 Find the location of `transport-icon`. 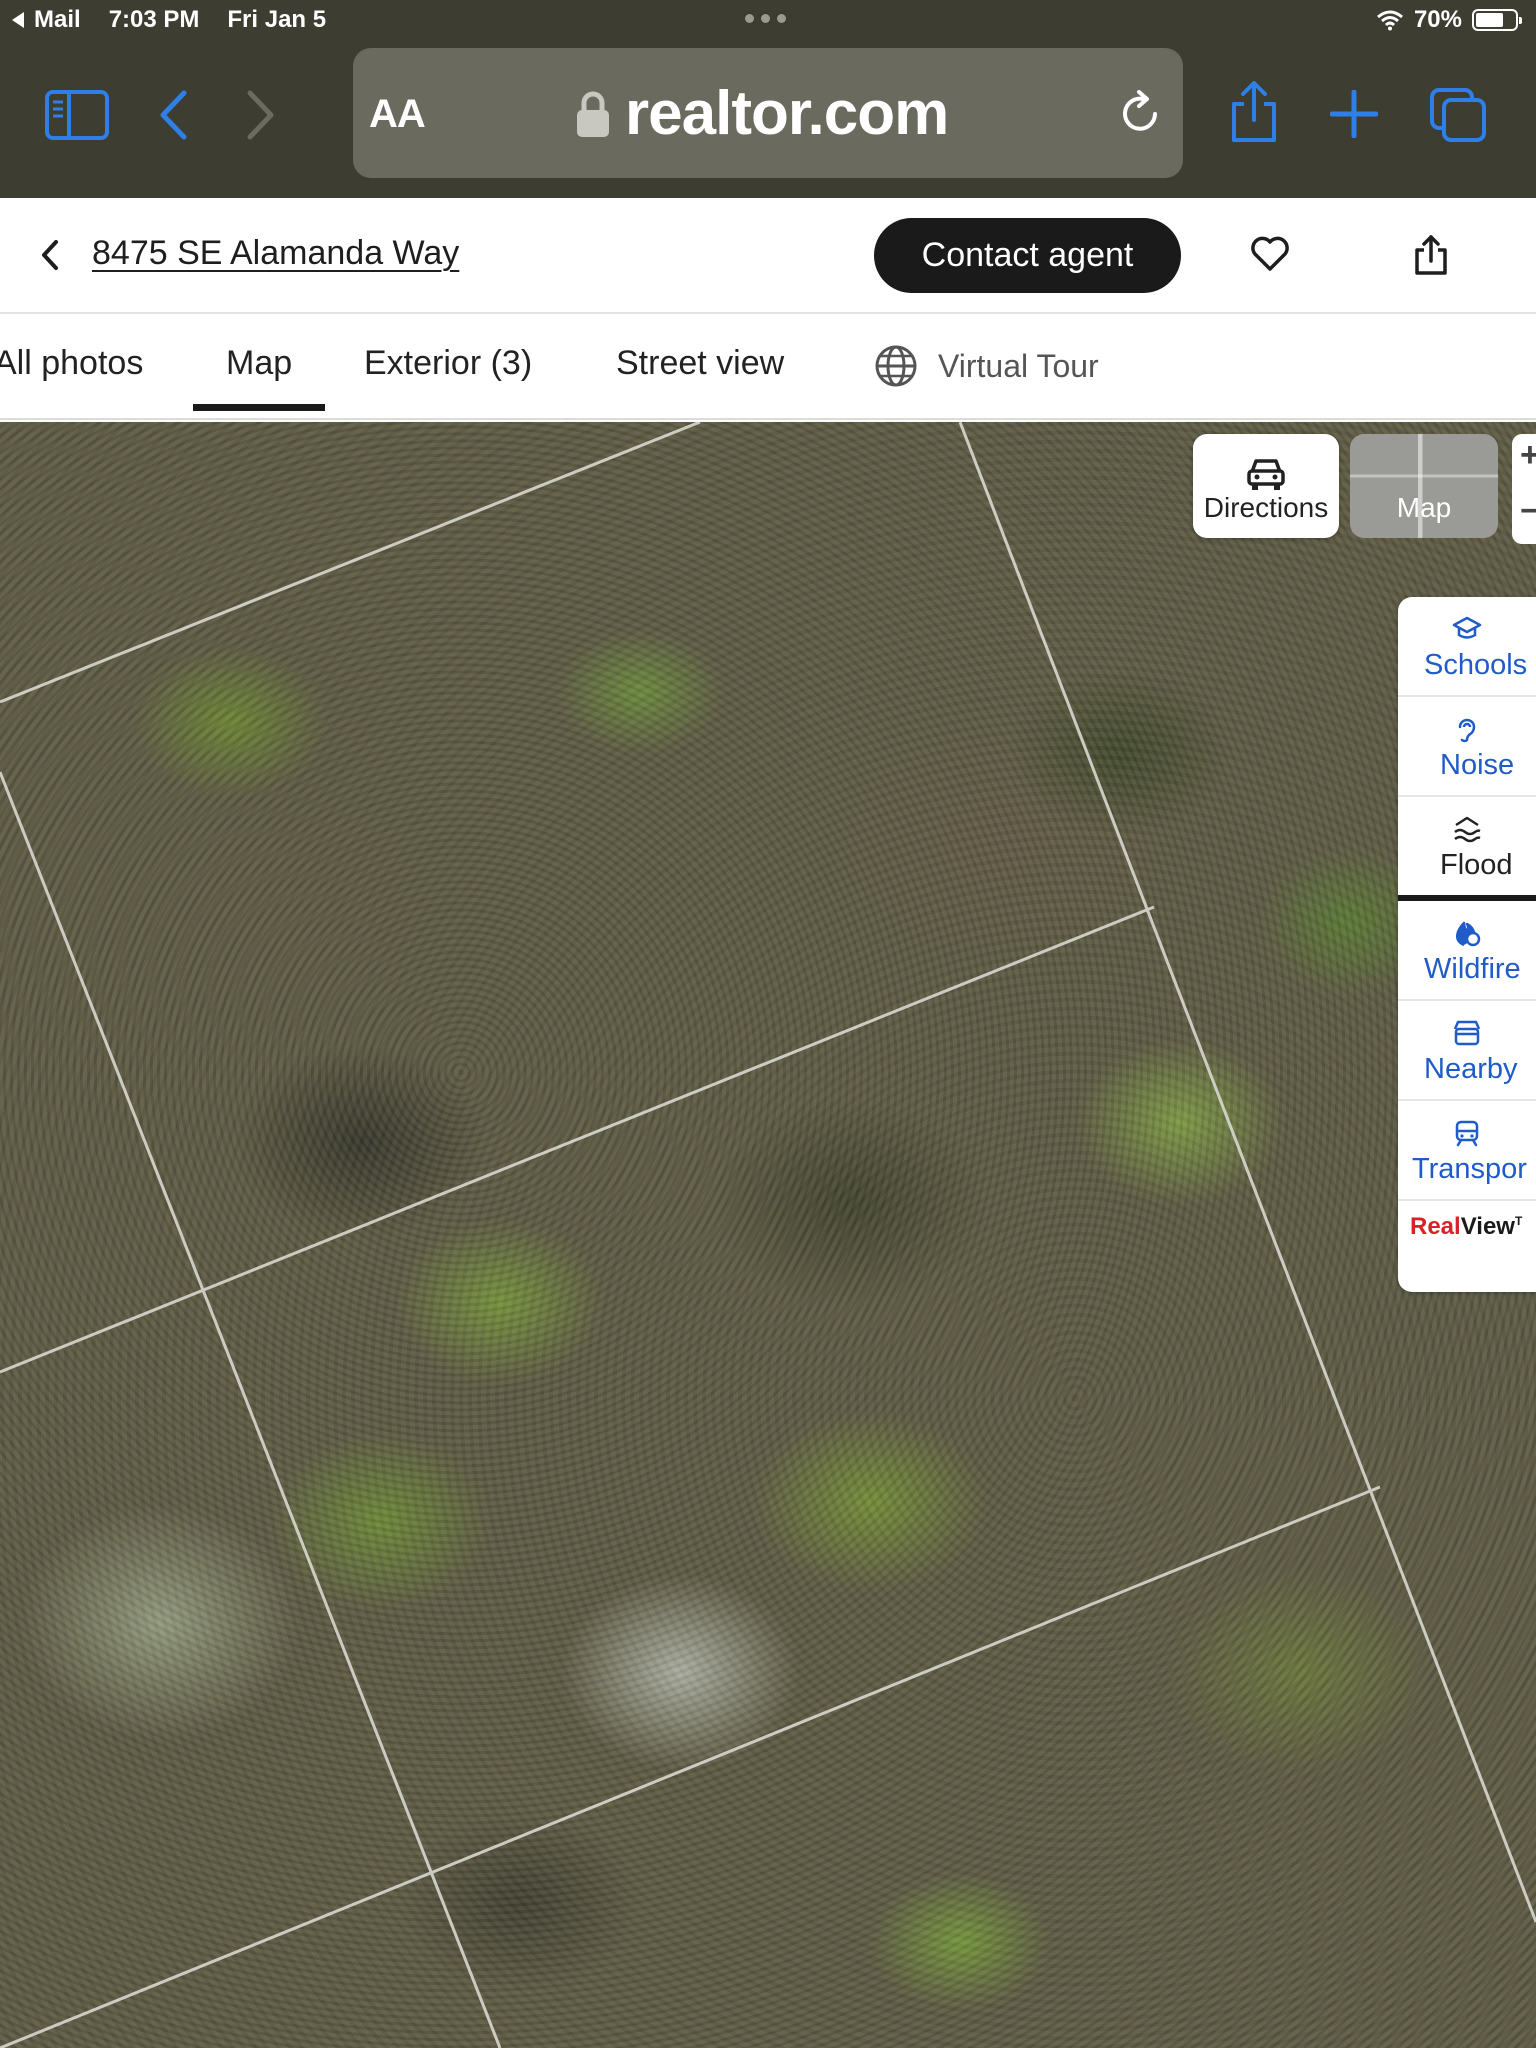

transport-icon is located at coordinates (1467, 1133).